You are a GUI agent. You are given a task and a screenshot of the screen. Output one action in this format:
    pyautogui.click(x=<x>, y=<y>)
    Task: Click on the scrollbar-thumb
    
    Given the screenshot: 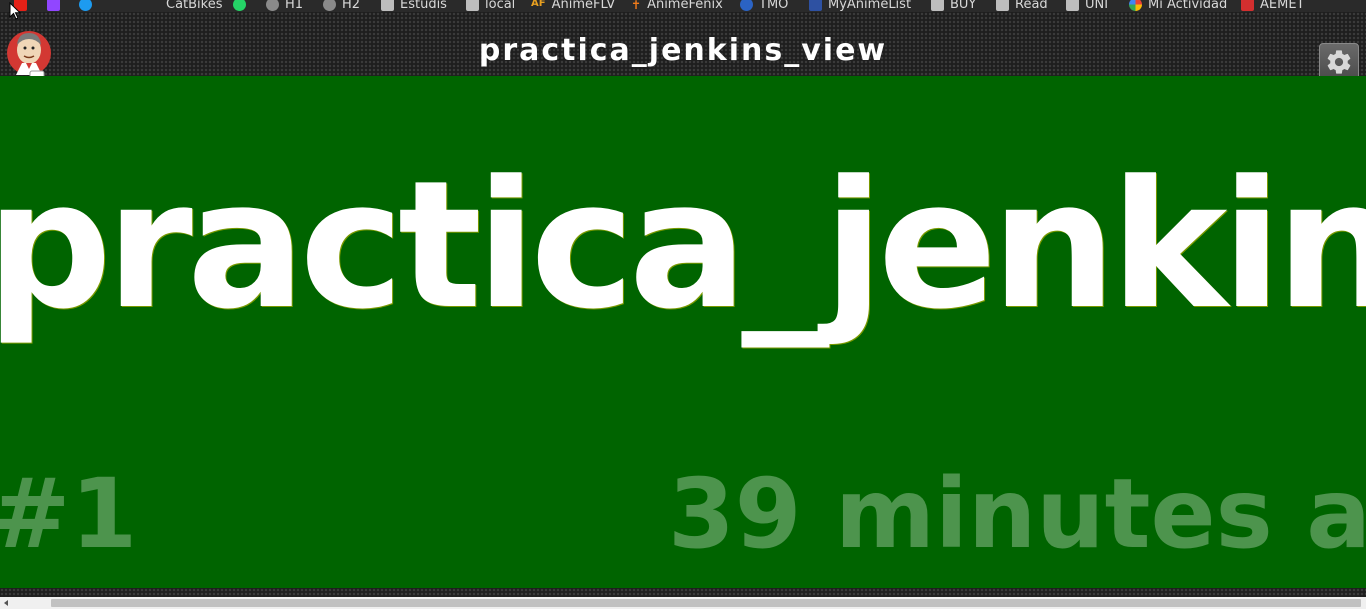 What is the action you would take?
    pyautogui.click(x=706, y=603)
    